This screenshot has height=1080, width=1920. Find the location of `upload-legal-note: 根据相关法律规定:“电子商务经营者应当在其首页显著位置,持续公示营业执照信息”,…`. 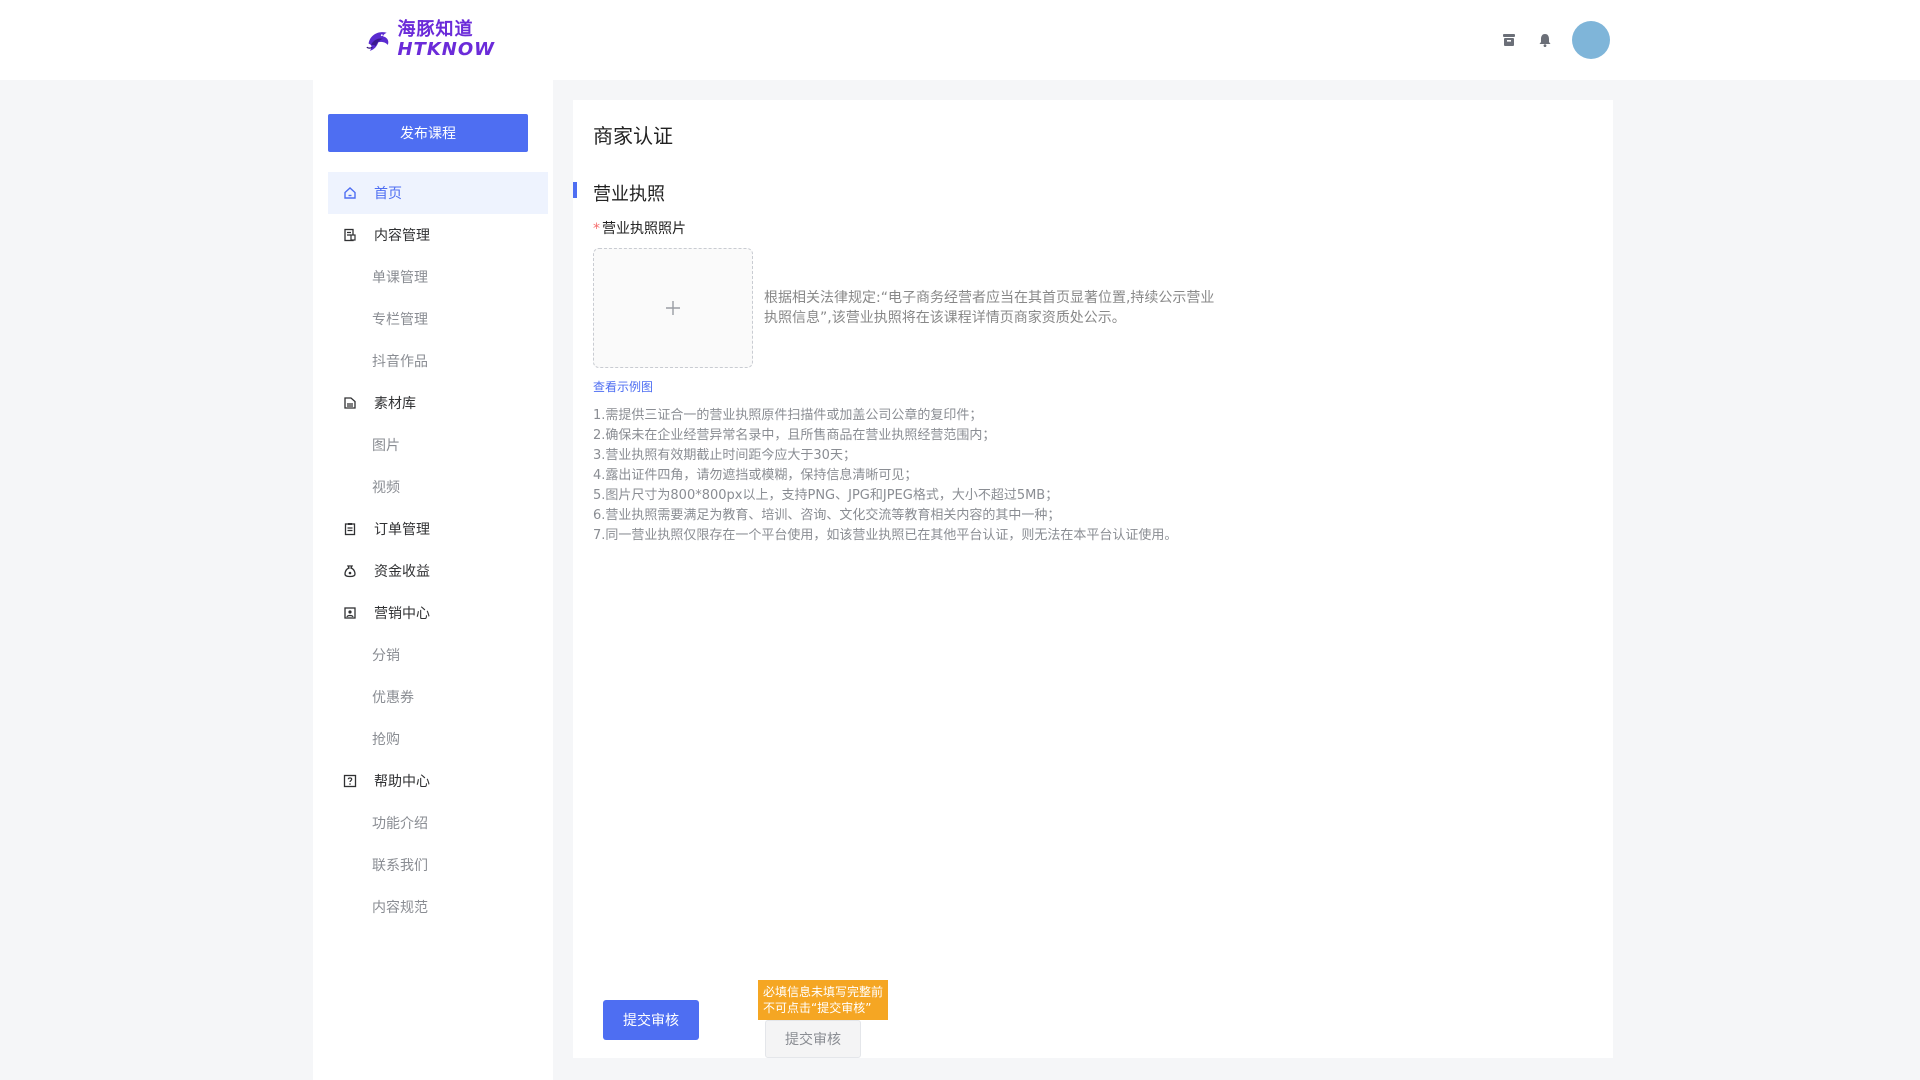

upload-legal-note: 根据相关法律规定:“电子商务经营者应当在其首页显著位置,持续公示营业执照信息”,… is located at coordinates (989, 308).